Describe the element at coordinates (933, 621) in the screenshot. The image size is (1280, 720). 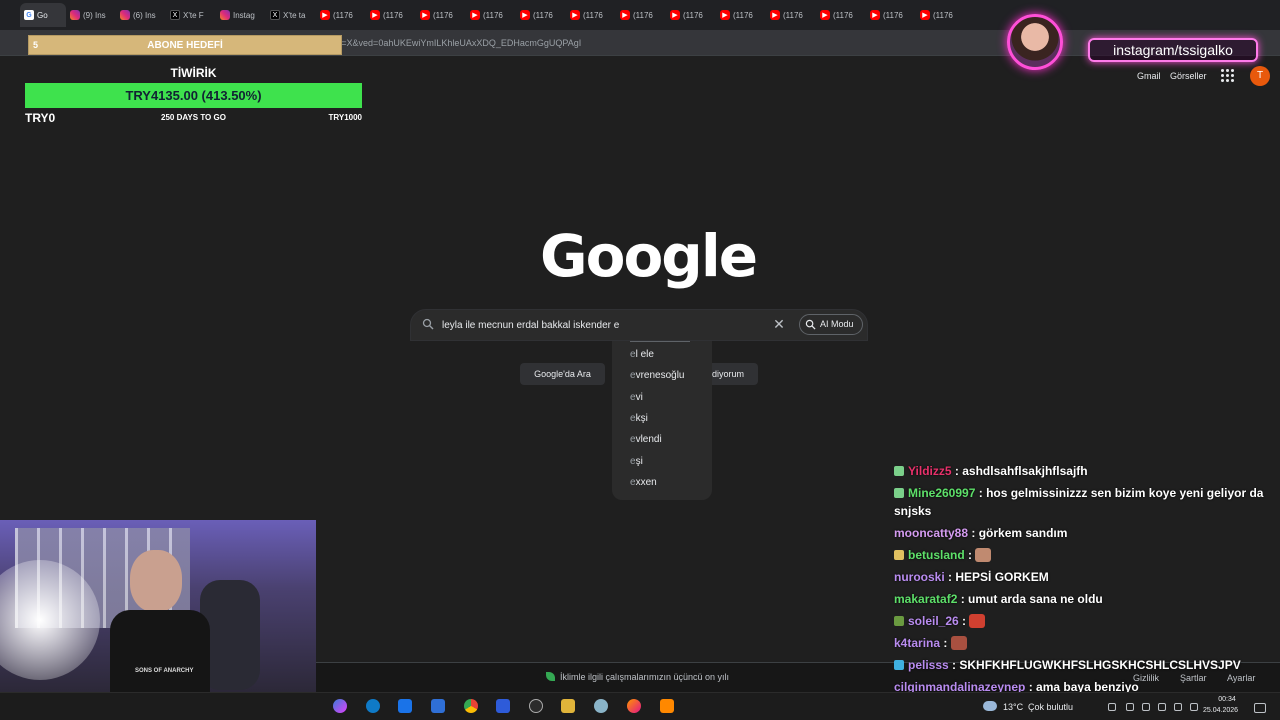
I see `chat-username: soleil_26` at that location.